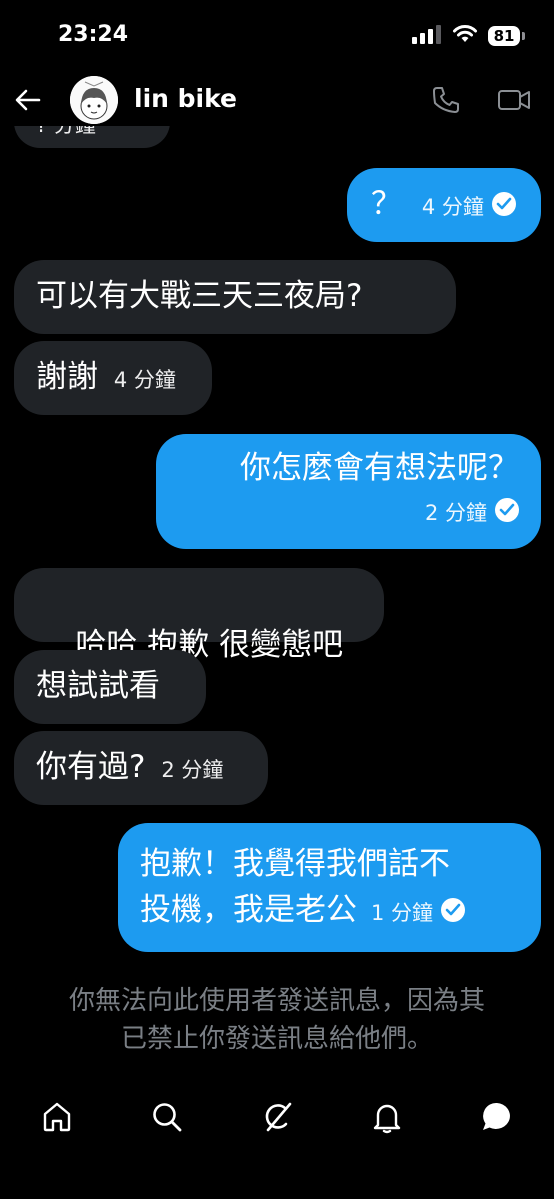 This screenshot has height=1199, width=554. I want to click on message-text: 你有過?, so click(91, 767).